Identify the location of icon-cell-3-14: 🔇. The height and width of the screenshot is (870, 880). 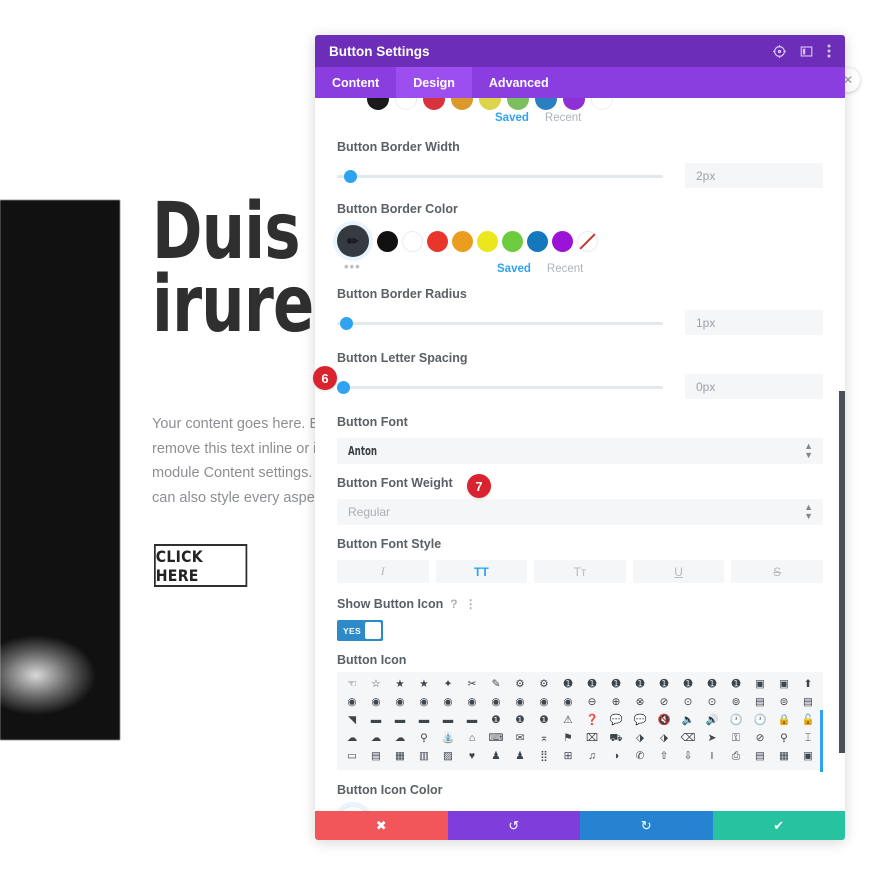
(663, 720).